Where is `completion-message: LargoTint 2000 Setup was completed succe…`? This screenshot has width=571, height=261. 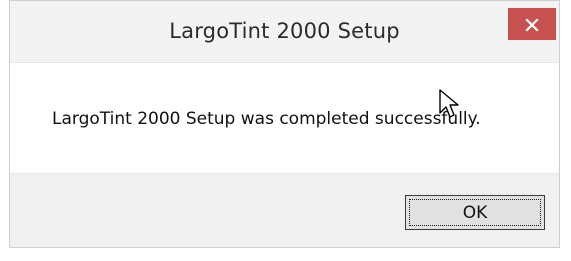
completion-message: LargoTint 2000 Setup was completed succe… is located at coordinates (266, 119).